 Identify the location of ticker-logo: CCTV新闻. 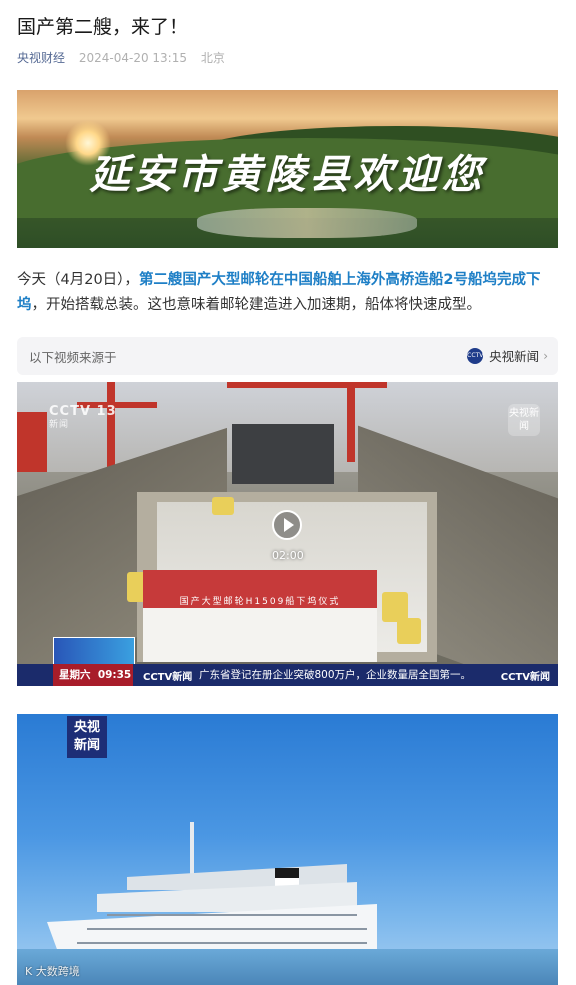
(168, 677).